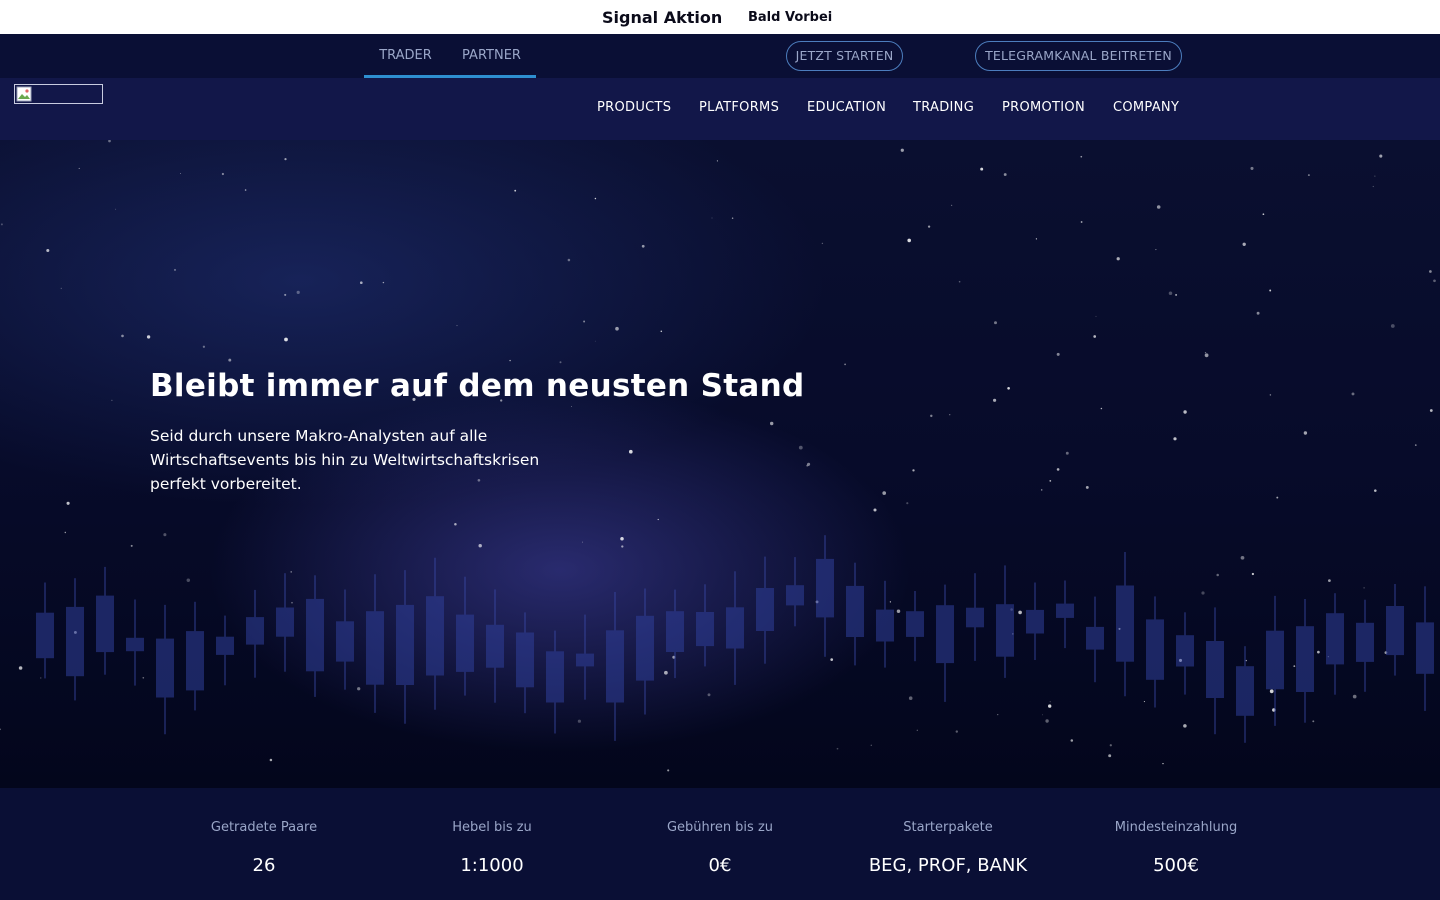 Image resolution: width=1440 pixels, height=900 pixels. What do you see at coordinates (720, 827) in the screenshot?
I see `stat-label: Gebühren bis zu` at bounding box center [720, 827].